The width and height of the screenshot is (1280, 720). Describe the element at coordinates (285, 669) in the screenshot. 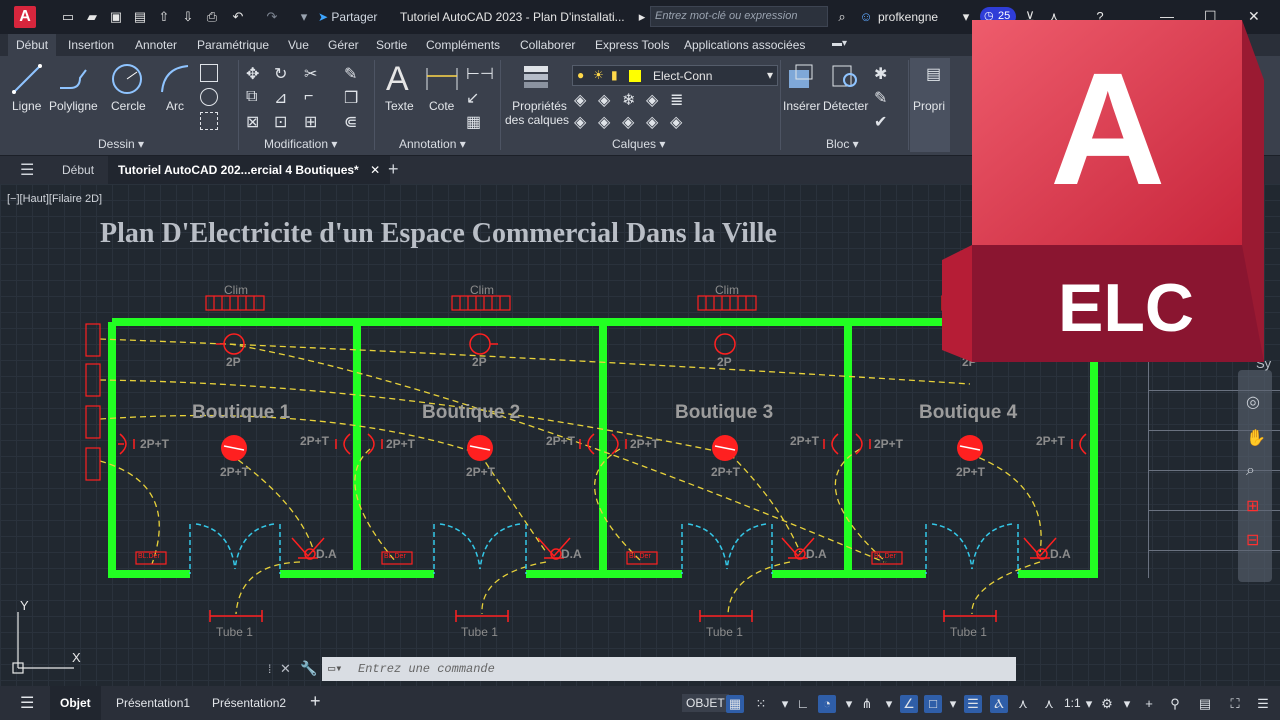

I see `cmd-close-icon: ✕` at that location.